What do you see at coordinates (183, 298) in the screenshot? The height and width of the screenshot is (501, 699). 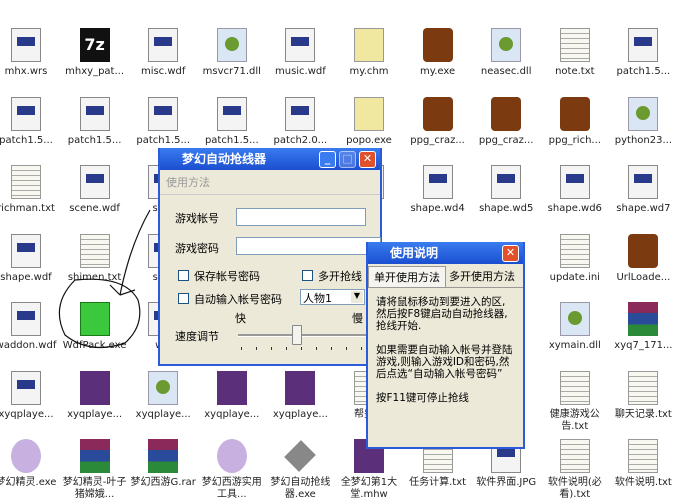 I see `auto-input-checkbox` at bounding box center [183, 298].